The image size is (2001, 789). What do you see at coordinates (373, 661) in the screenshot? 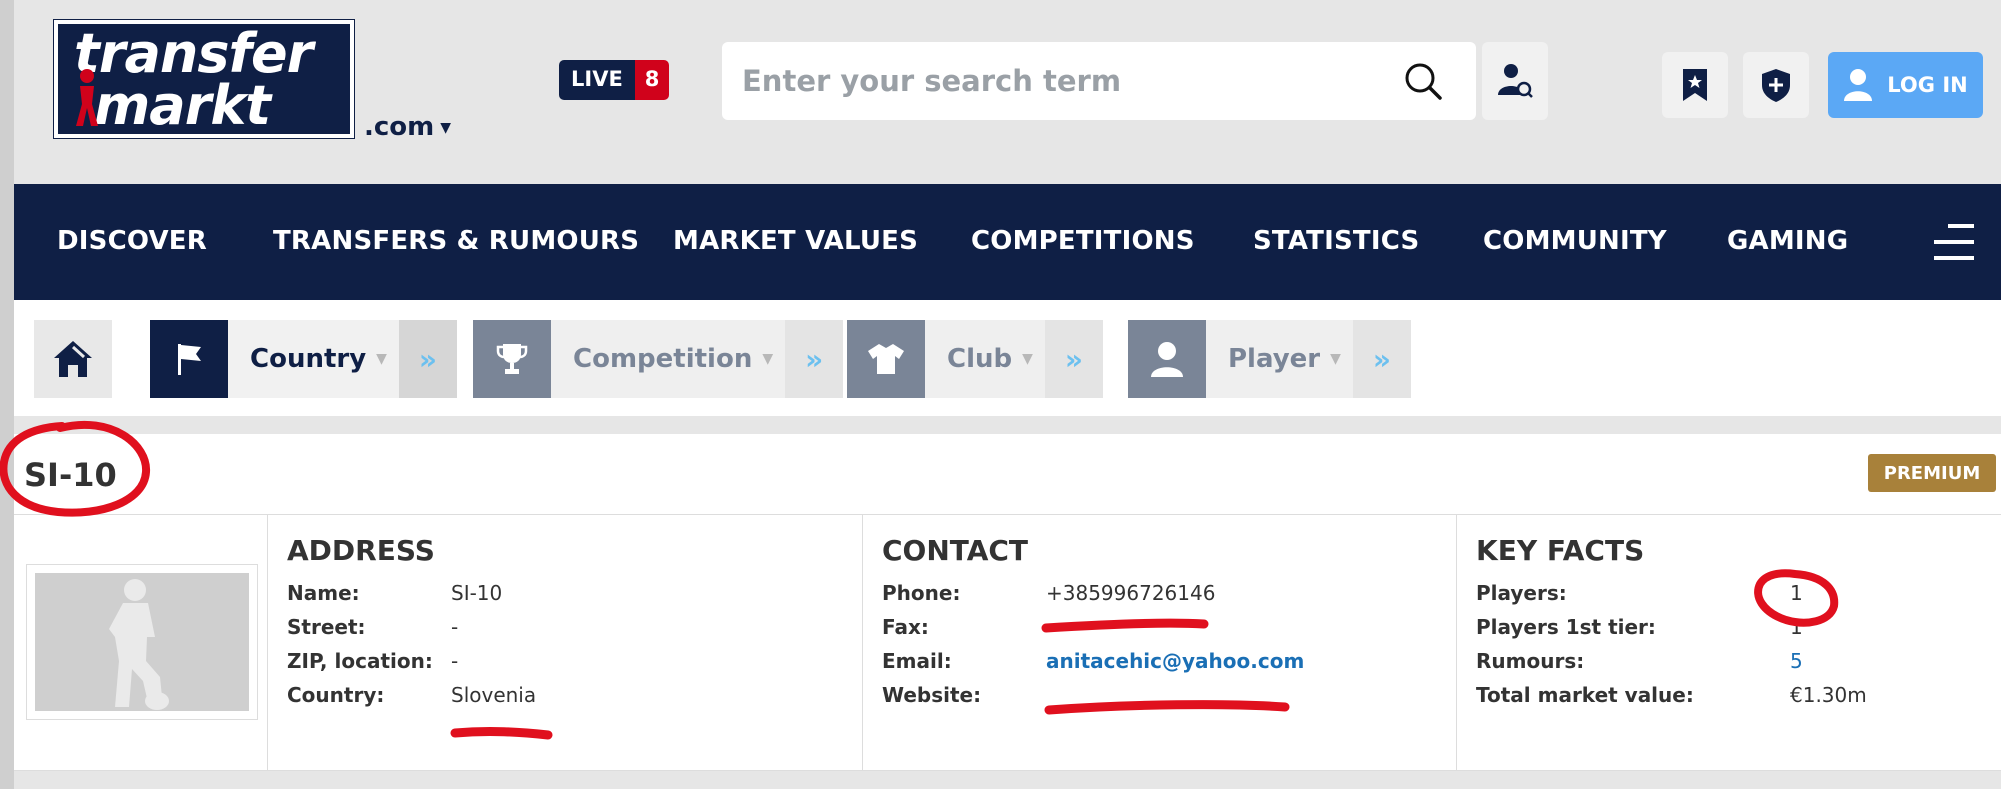
I see `address-row-zip: ZIP, location: -` at bounding box center [373, 661].